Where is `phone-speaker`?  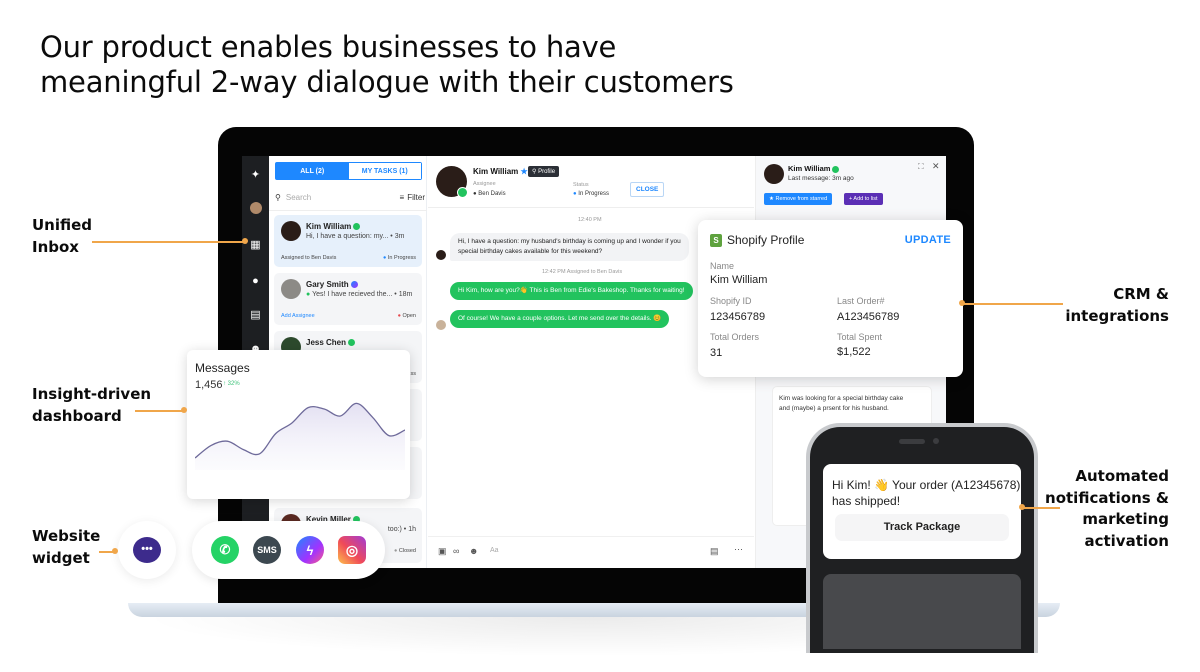
phone-speaker is located at coordinates (912, 441).